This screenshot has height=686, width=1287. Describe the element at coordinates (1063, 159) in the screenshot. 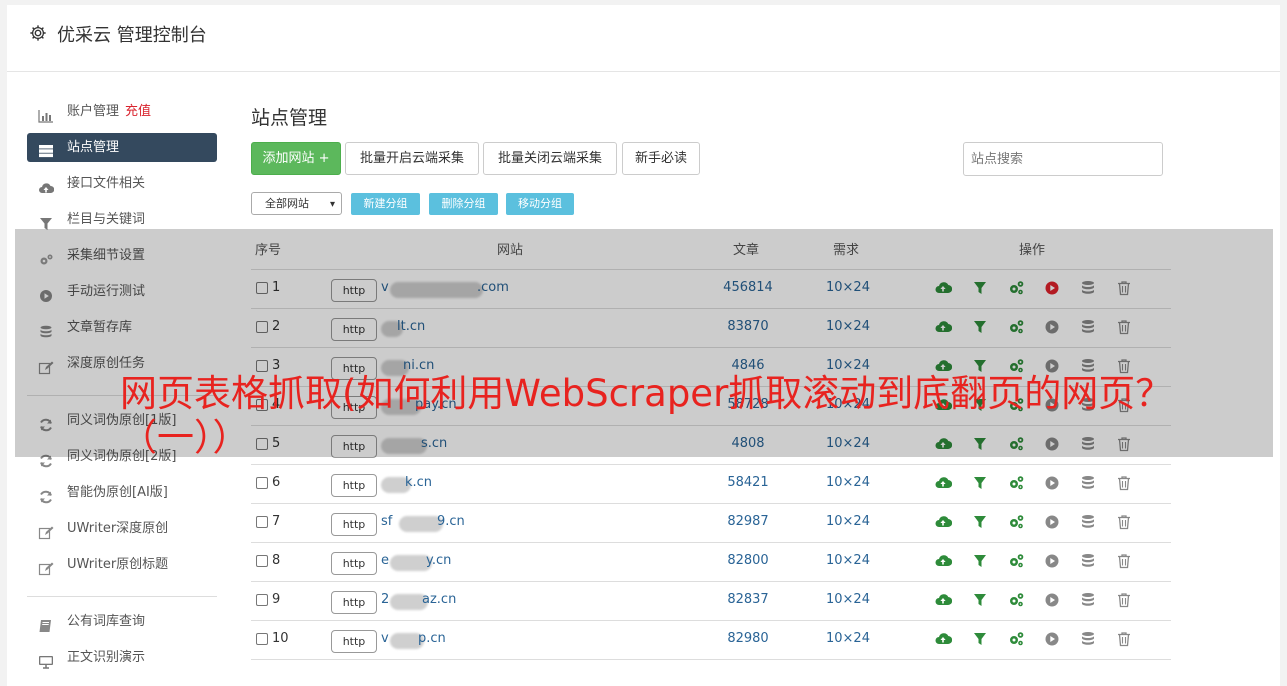

I see `site-search-input` at that location.